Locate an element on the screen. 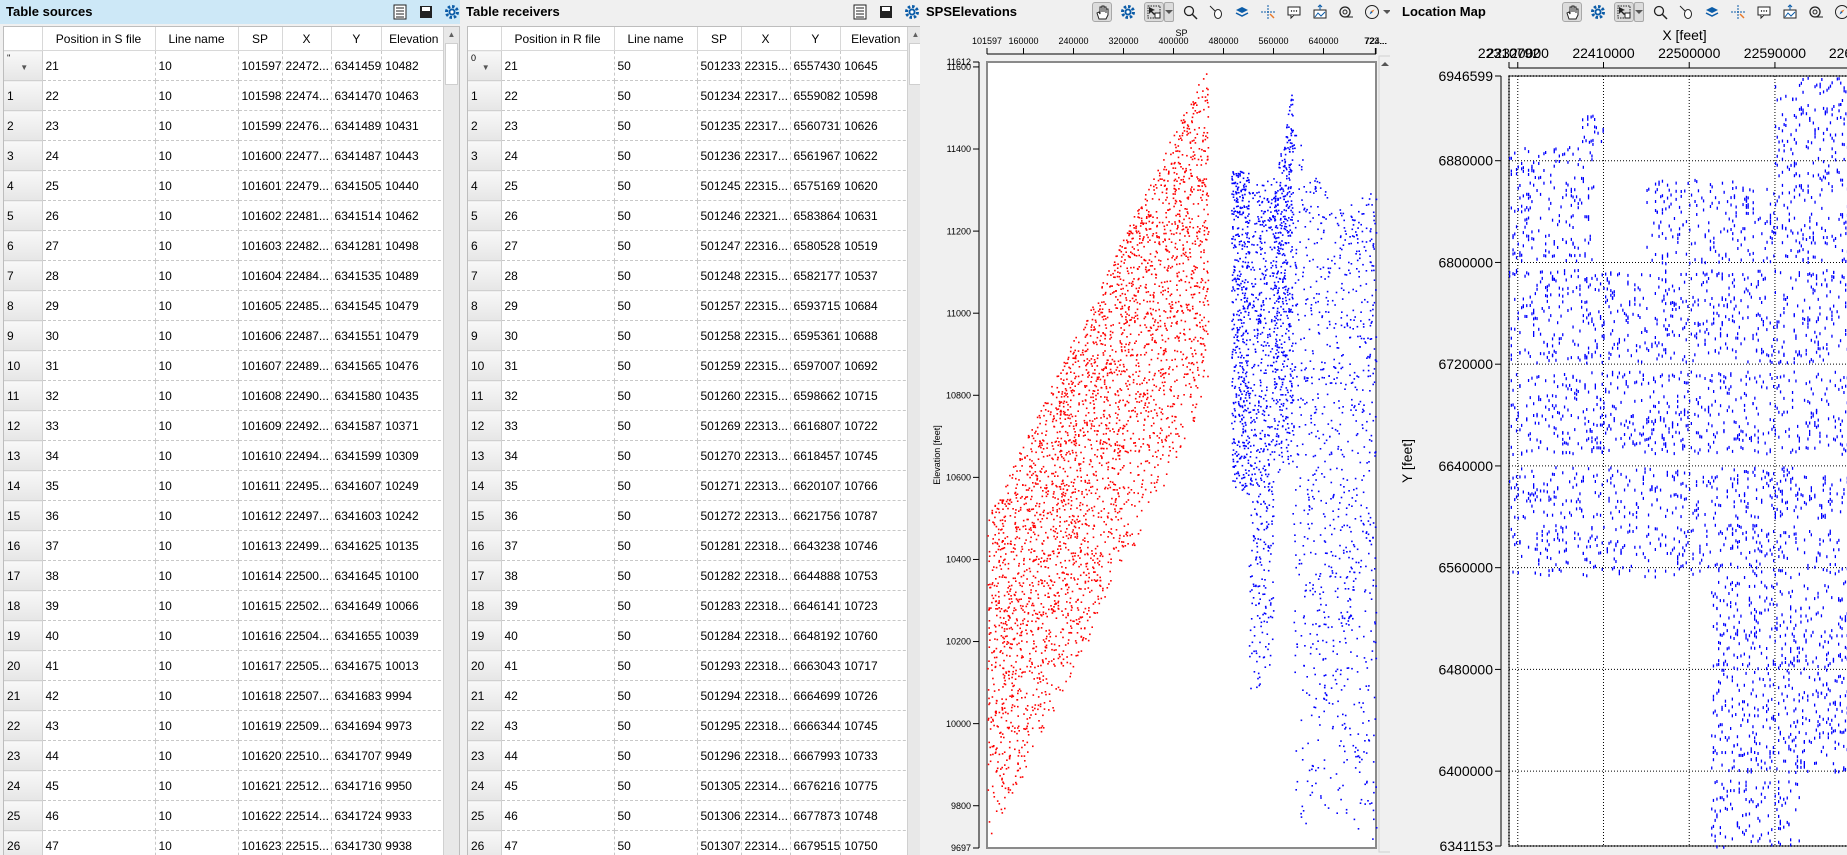  cell-elevation: 10598 is located at coordinates (876, 95).